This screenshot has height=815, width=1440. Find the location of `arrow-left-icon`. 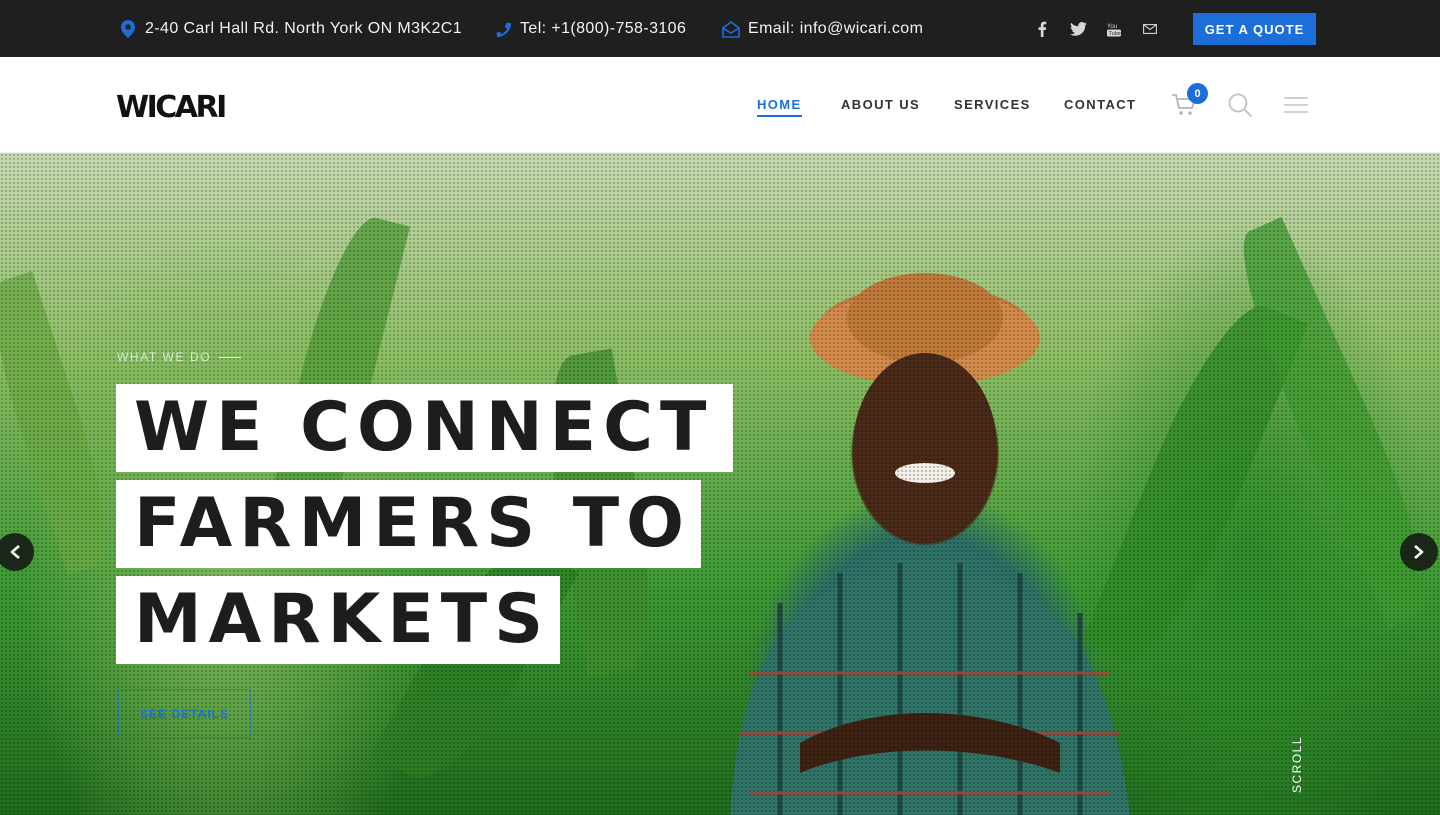

arrow-left-icon is located at coordinates (17, 552).